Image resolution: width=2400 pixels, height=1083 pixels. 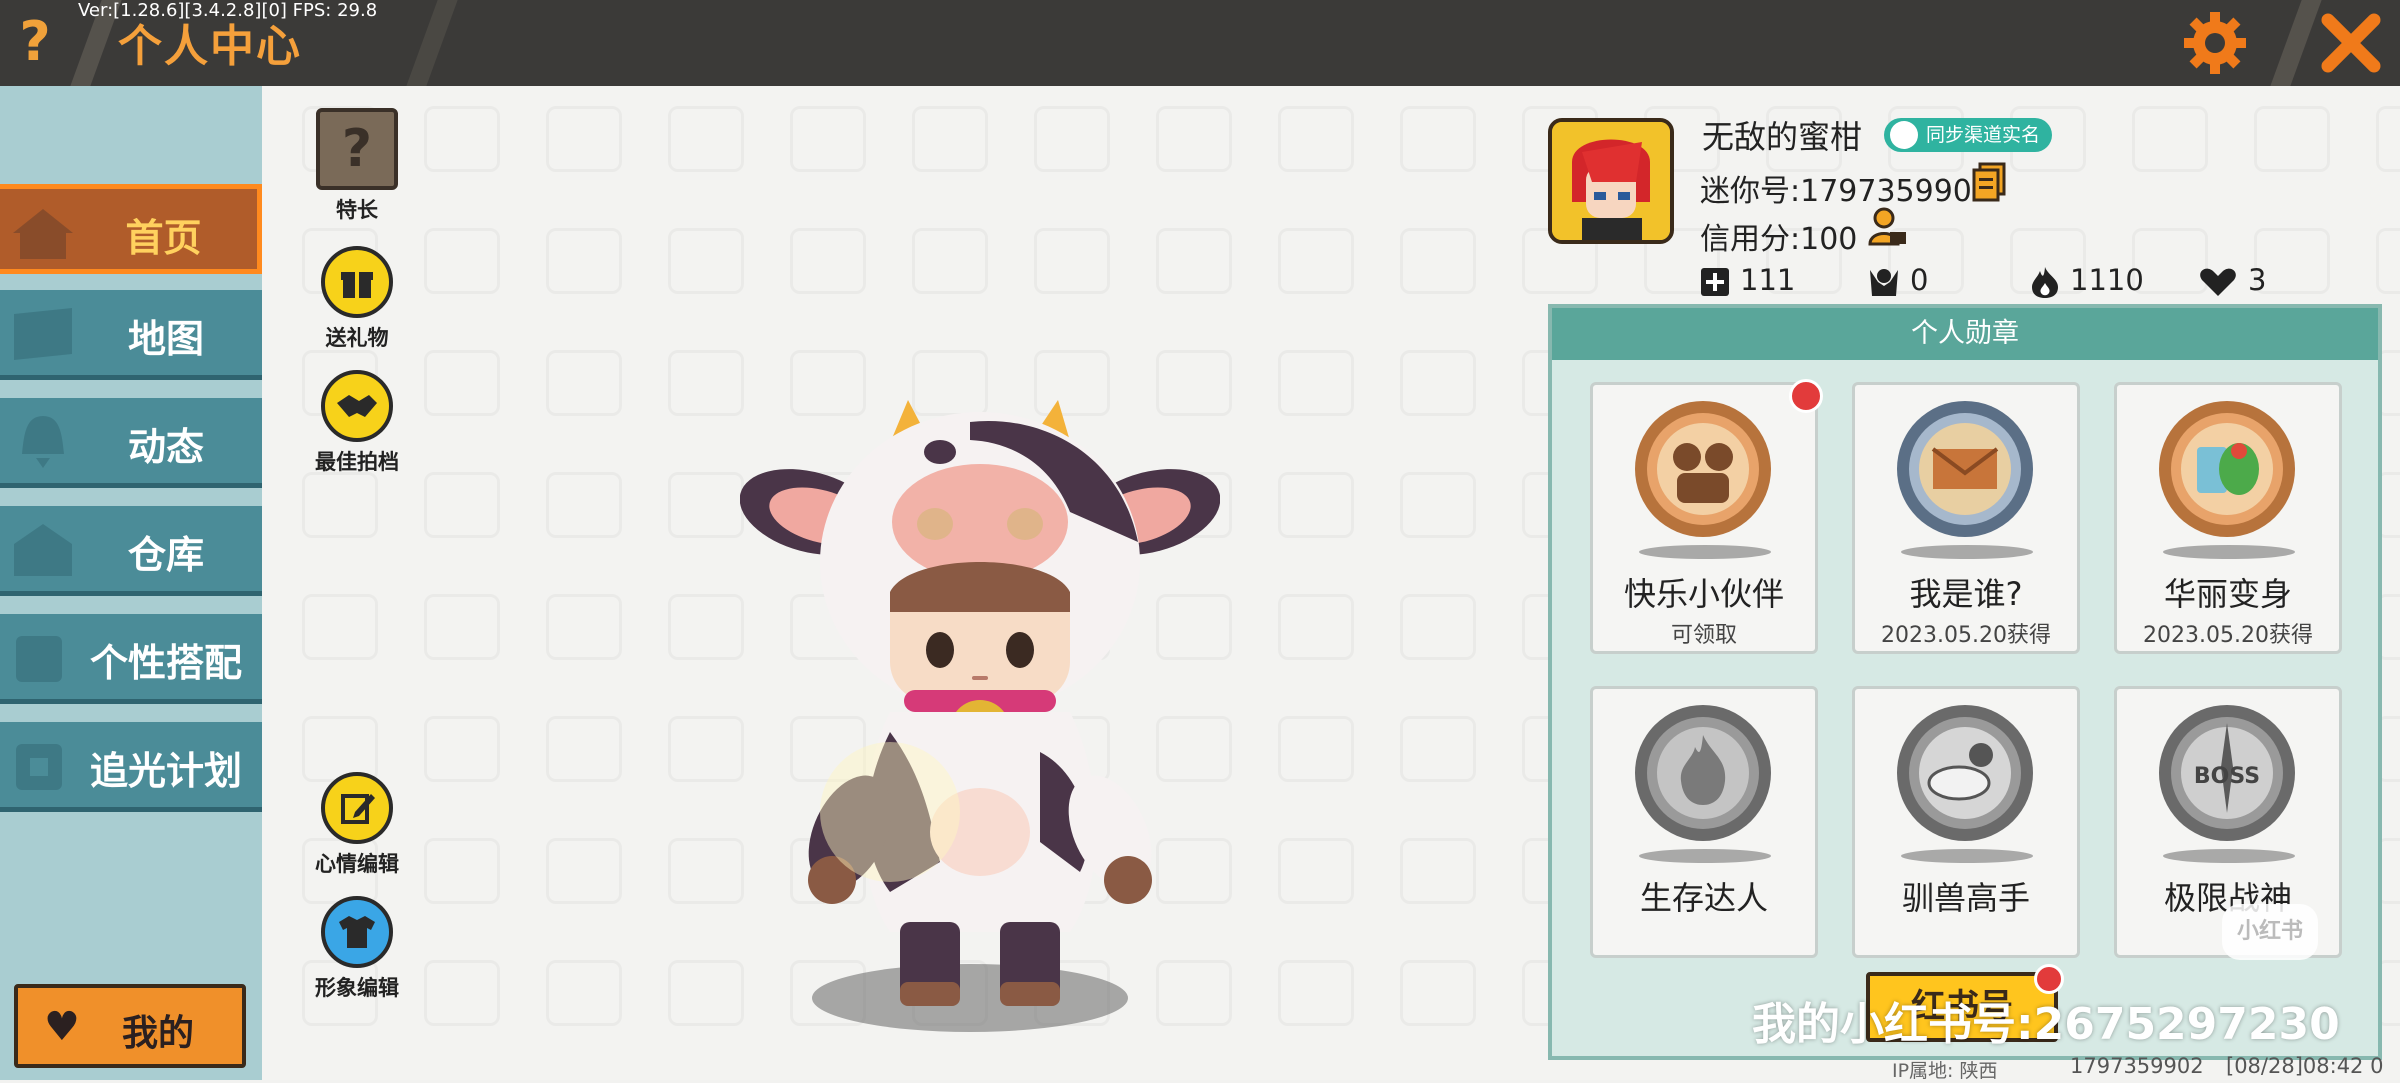 I want to click on medal-card: 生存达人, so click(x=1704, y=822).